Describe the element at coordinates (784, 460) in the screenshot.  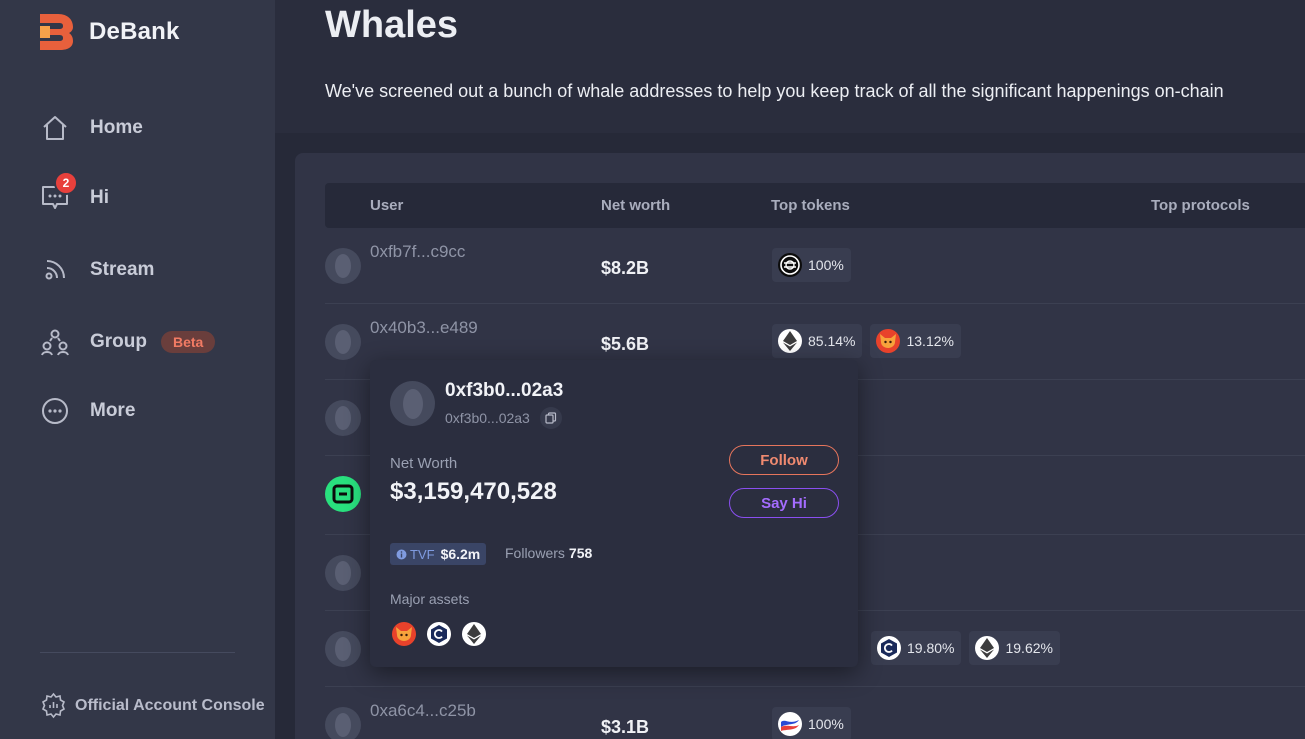
I see `follow-button: Follow` at that location.